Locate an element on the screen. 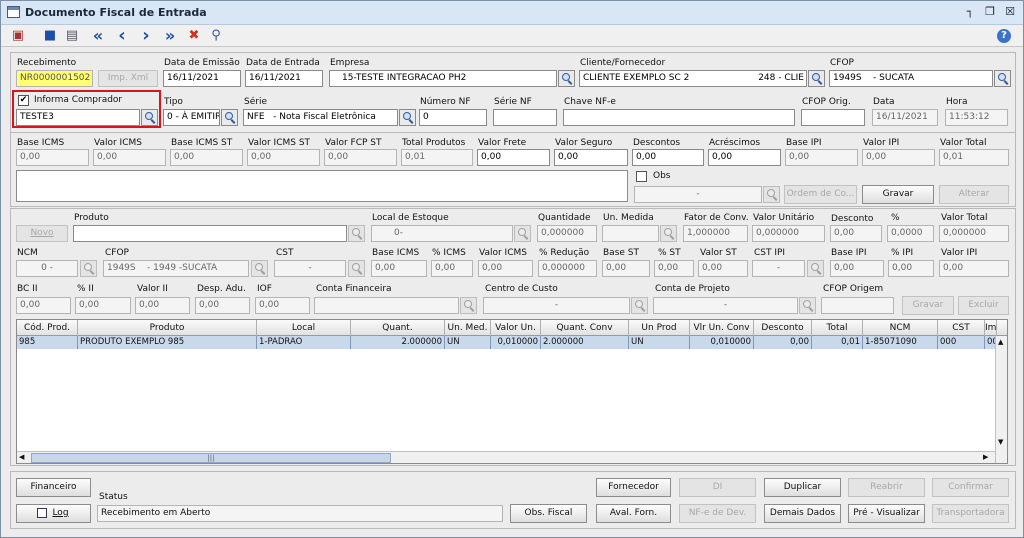  cliente-search-icon is located at coordinates (816, 78).